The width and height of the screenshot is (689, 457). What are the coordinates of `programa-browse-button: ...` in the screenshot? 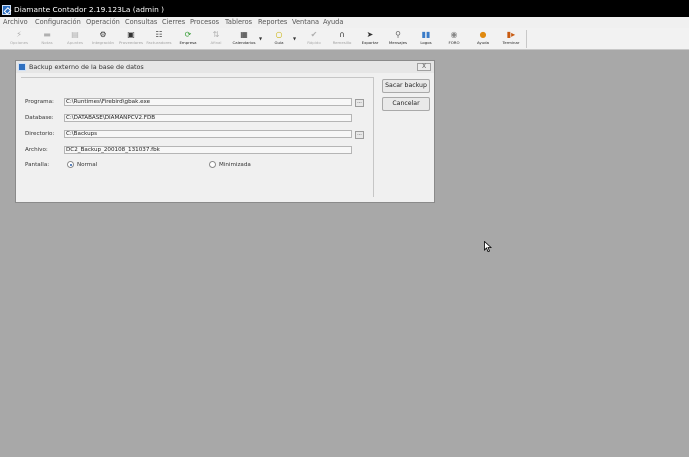 It's located at (359, 103).